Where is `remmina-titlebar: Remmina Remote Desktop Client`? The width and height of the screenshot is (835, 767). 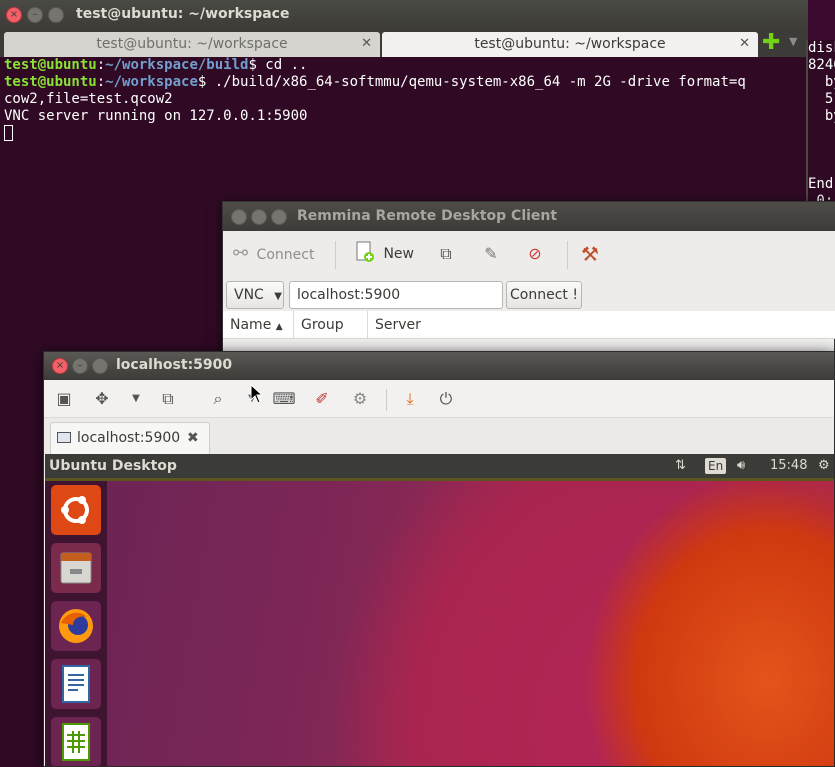 remmina-titlebar: Remmina Remote Desktop Client is located at coordinates (529, 216).